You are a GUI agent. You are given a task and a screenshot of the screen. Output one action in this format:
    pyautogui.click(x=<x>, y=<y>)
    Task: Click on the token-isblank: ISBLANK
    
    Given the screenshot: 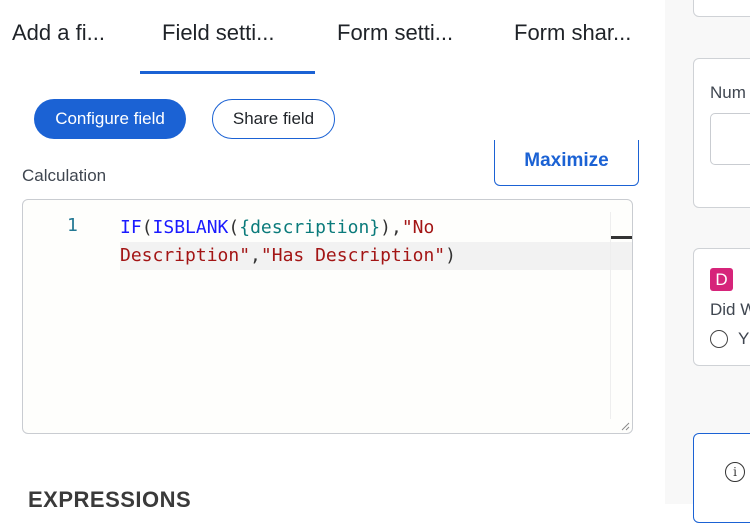 What is the action you would take?
    pyautogui.click(x=190, y=227)
    